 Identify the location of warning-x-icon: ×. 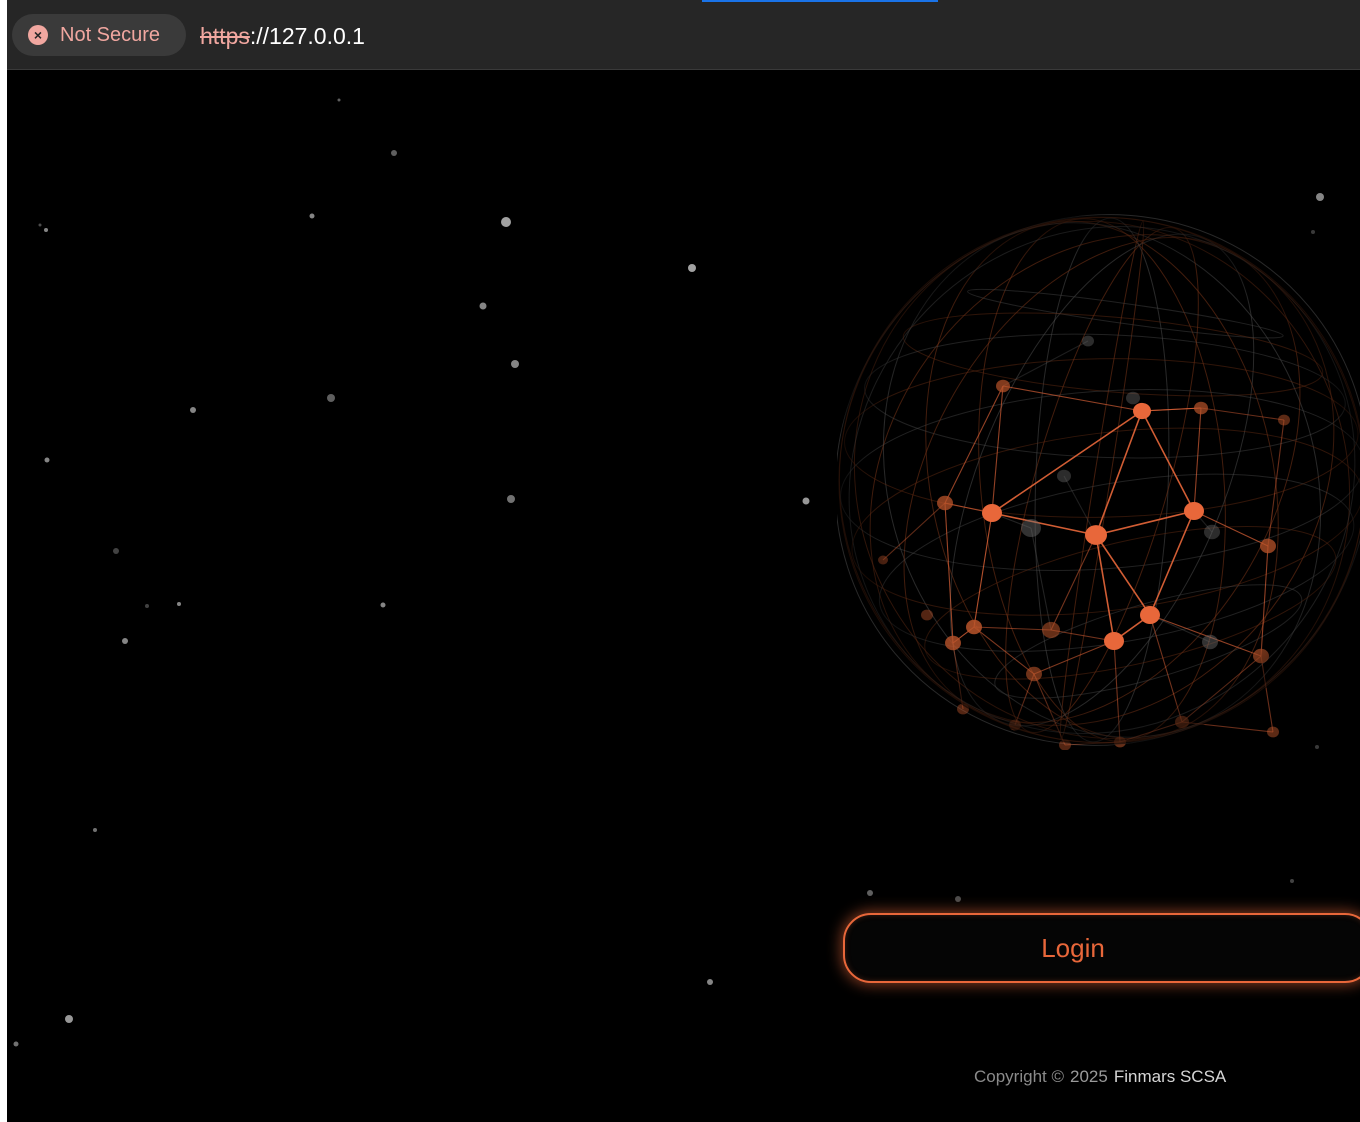
(38, 35).